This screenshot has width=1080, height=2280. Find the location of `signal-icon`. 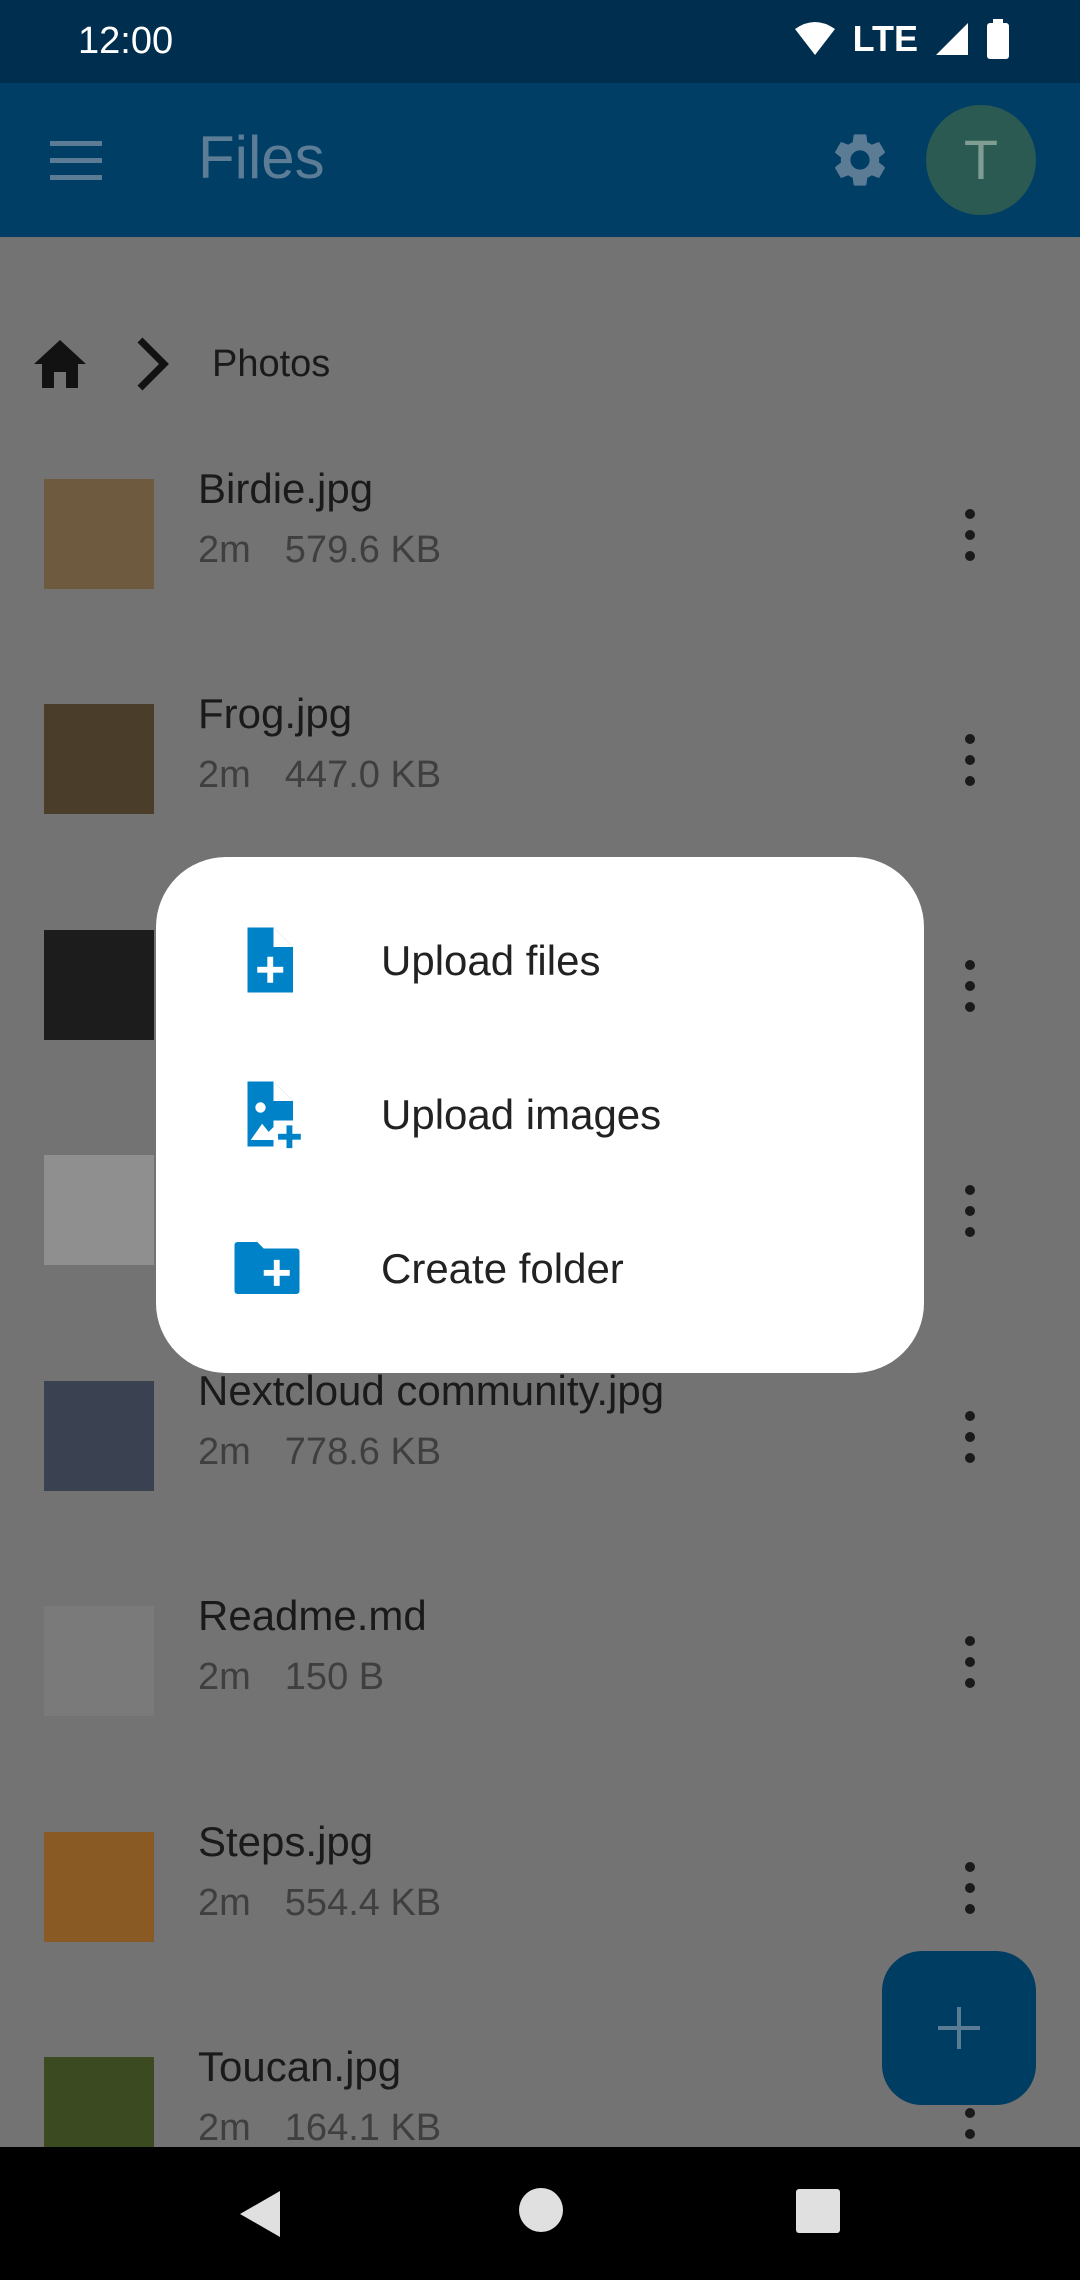

signal-icon is located at coordinates (952, 39).